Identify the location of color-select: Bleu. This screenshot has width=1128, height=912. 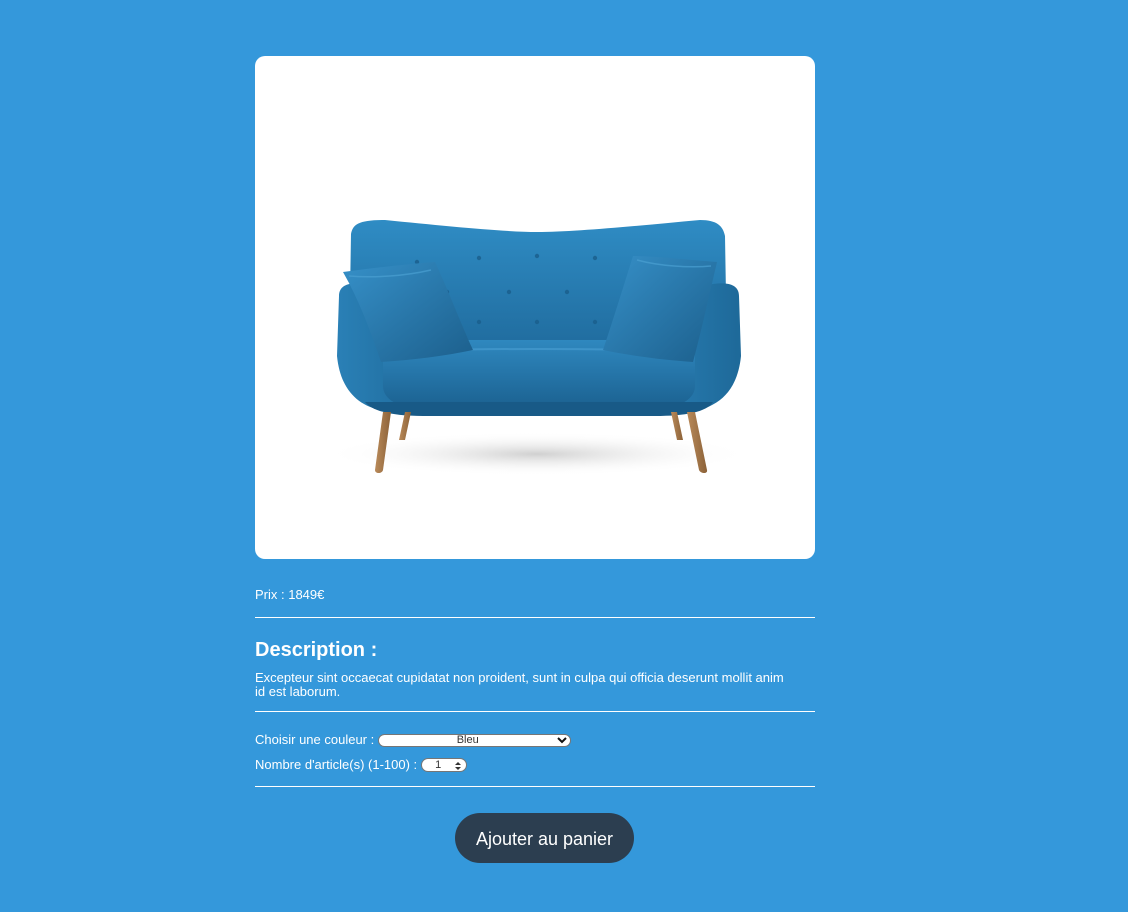
(475, 740).